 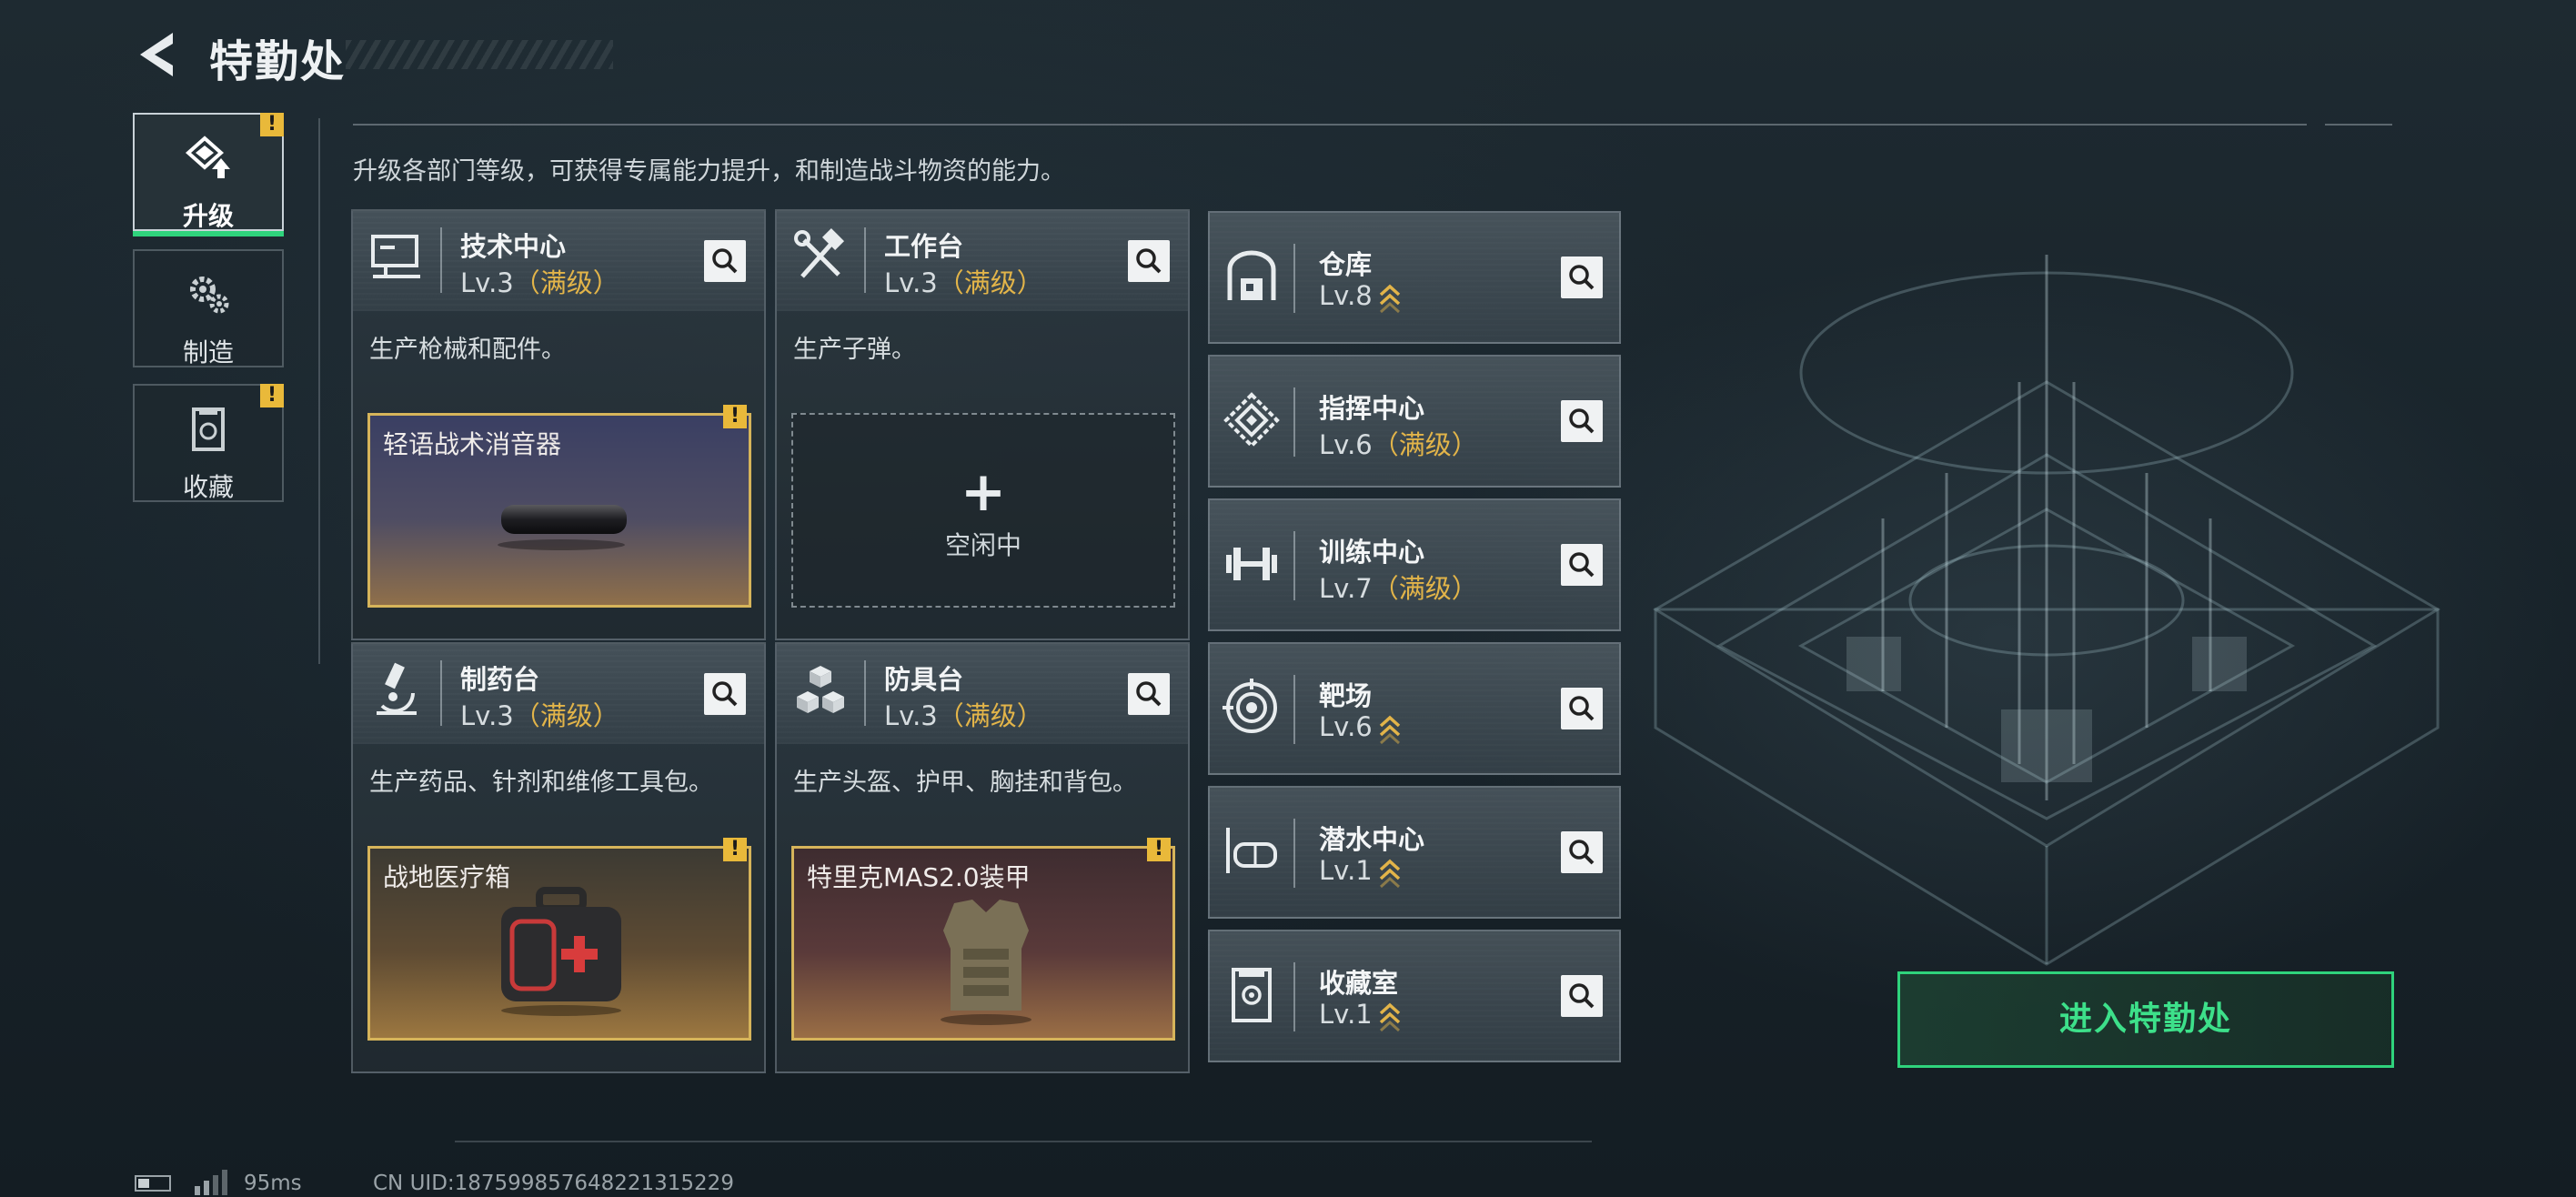 What do you see at coordinates (1414, 708) in the screenshot?
I see `facility-shooting-range: 靶场 Lv.6` at bounding box center [1414, 708].